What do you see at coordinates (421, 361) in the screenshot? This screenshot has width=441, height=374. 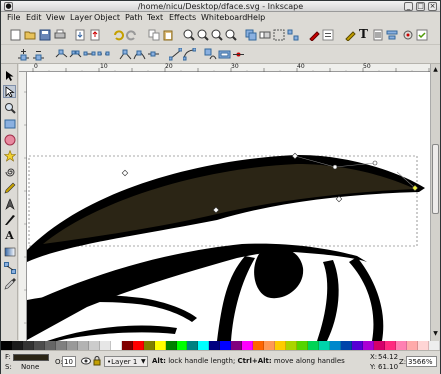 I see `zoom-field: 3566%` at bounding box center [421, 361].